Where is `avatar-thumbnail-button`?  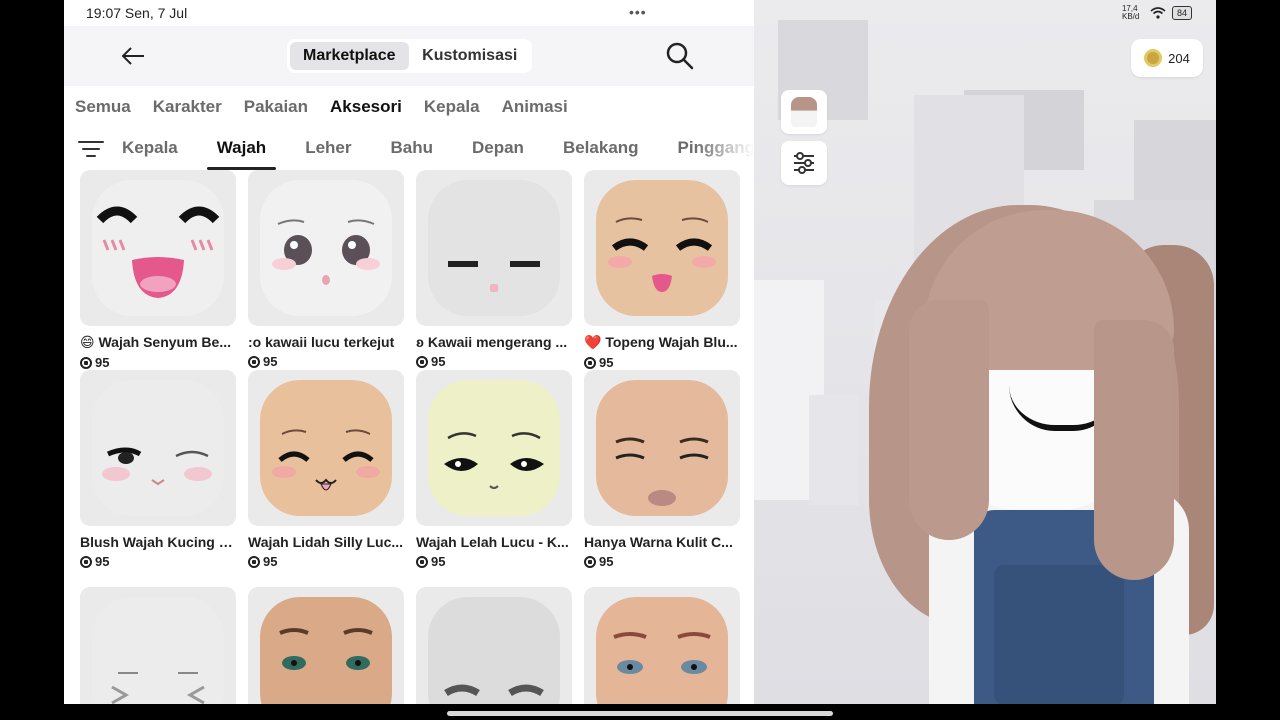 avatar-thumbnail-button is located at coordinates (804, 112).